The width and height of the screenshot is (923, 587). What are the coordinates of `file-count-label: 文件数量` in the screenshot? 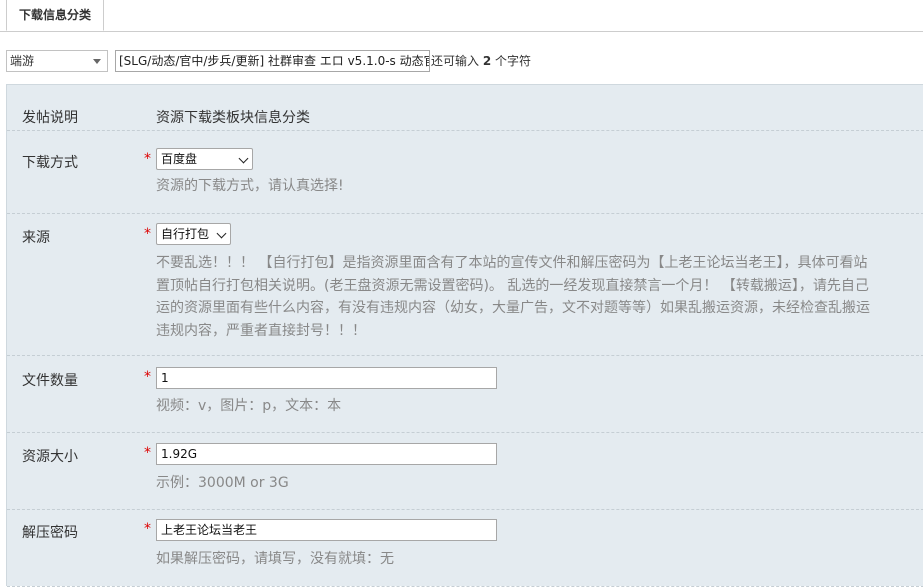 It's located at (50, 381).